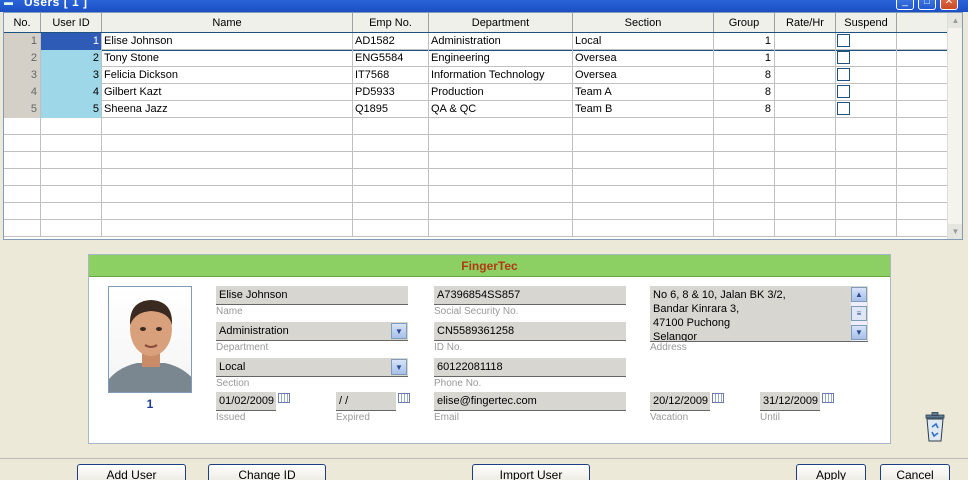 The image size is (968, 480). What do you see at coordinates (391, 58) in the screenshot?
I see `emp-no-cell: ENG5584` at bounding box center [391, 58].